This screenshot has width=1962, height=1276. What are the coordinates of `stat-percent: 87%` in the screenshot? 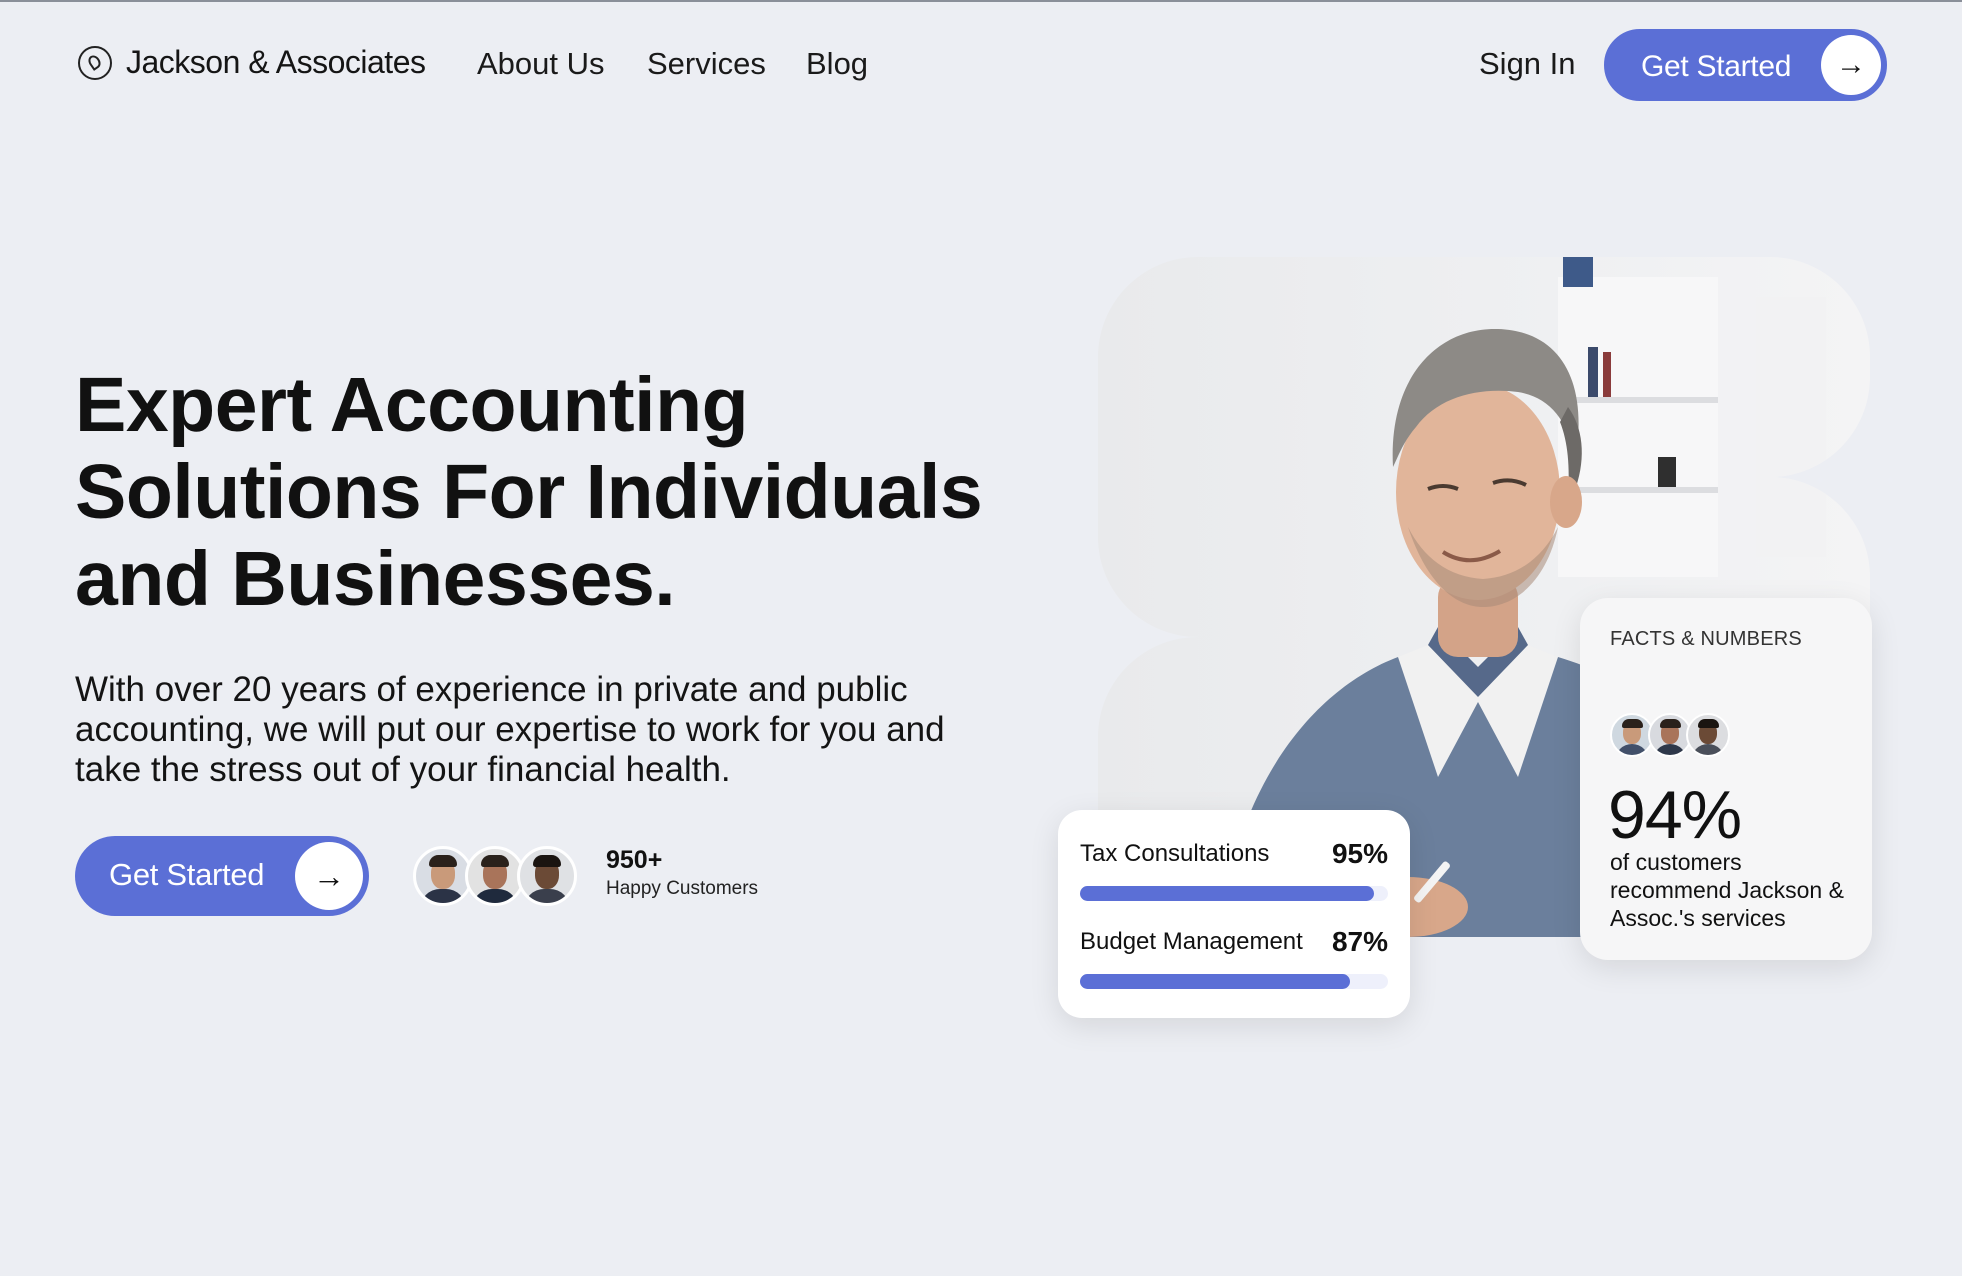 It's located at (1359, 941).